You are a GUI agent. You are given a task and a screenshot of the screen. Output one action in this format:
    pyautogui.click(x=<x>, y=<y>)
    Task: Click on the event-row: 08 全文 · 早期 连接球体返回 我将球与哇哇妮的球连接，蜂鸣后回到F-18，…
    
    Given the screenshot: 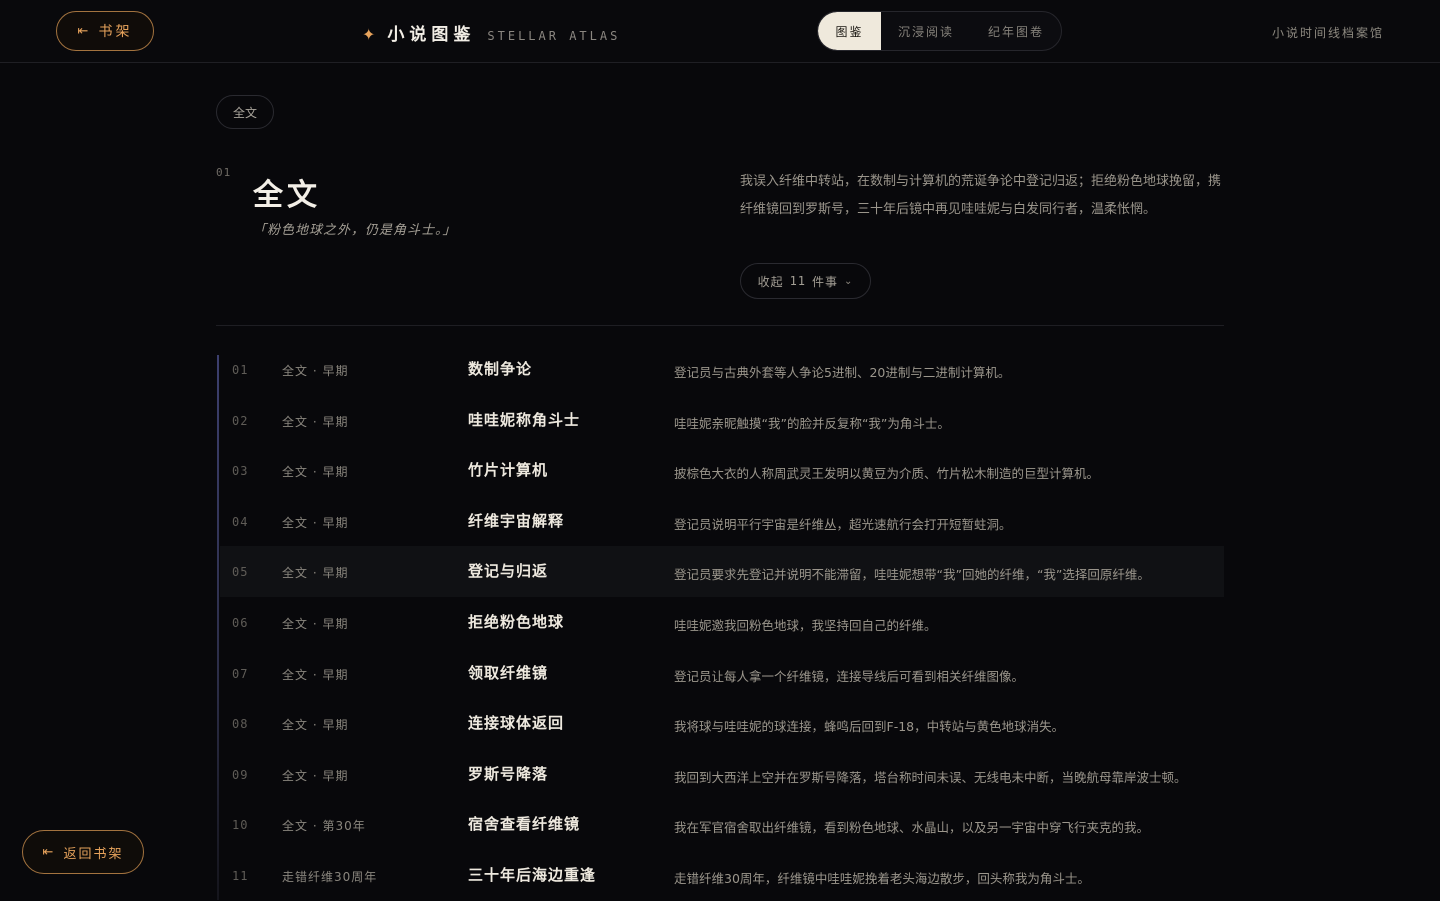 What is the action you would take?
    pyautogui.click(x=722, y=723)
    